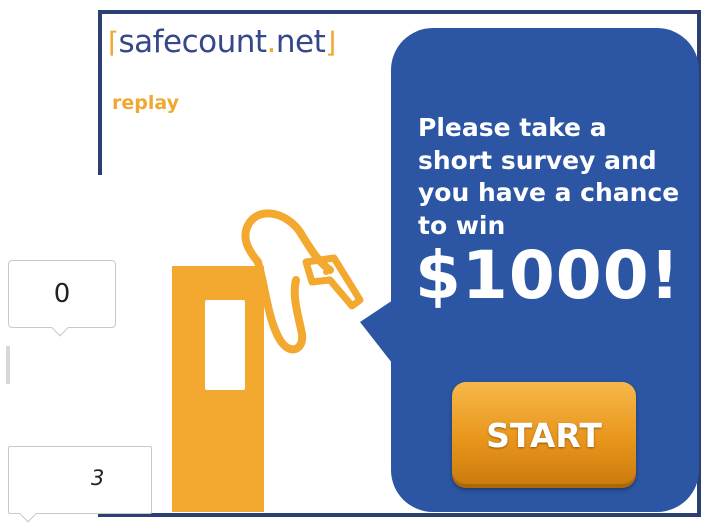  I want to click on prize-amount: $1000!, so click(548, 275).